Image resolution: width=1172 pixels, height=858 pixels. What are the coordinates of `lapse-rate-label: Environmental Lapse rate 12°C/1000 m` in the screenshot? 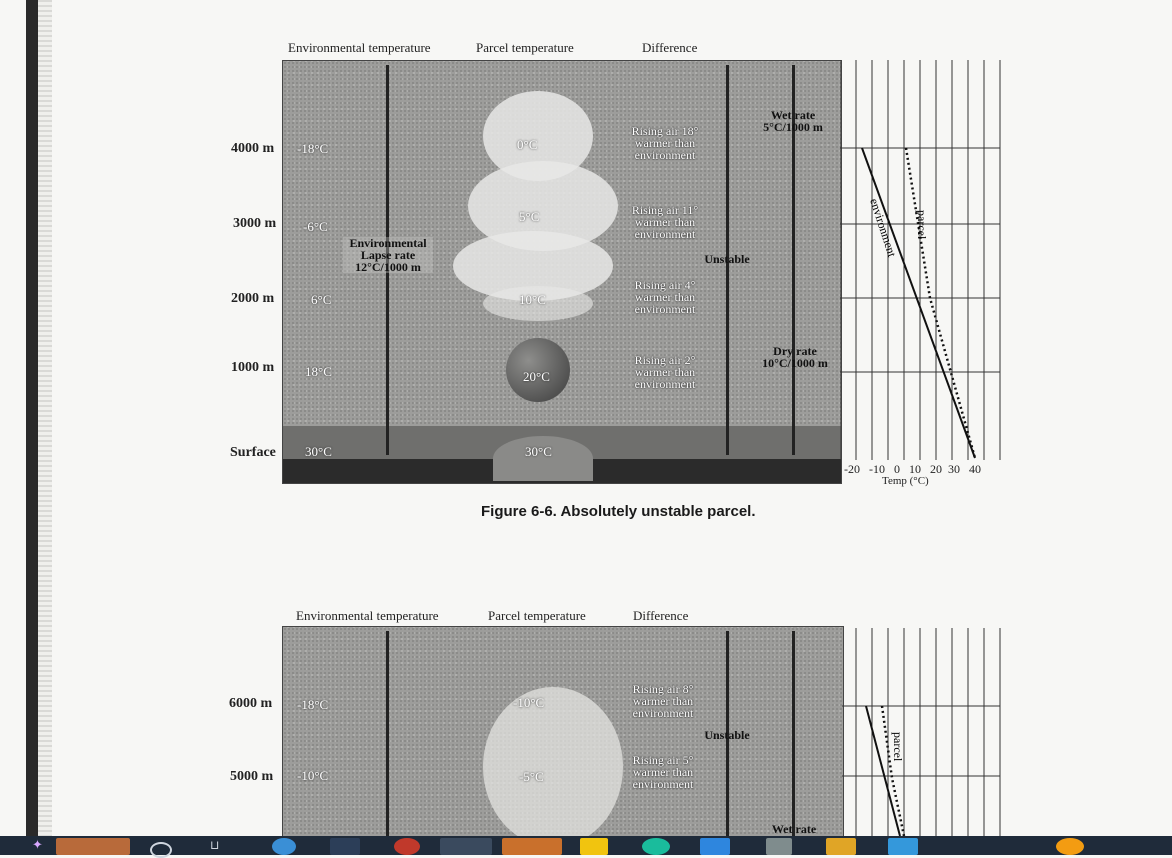 It's located at (388, 255).